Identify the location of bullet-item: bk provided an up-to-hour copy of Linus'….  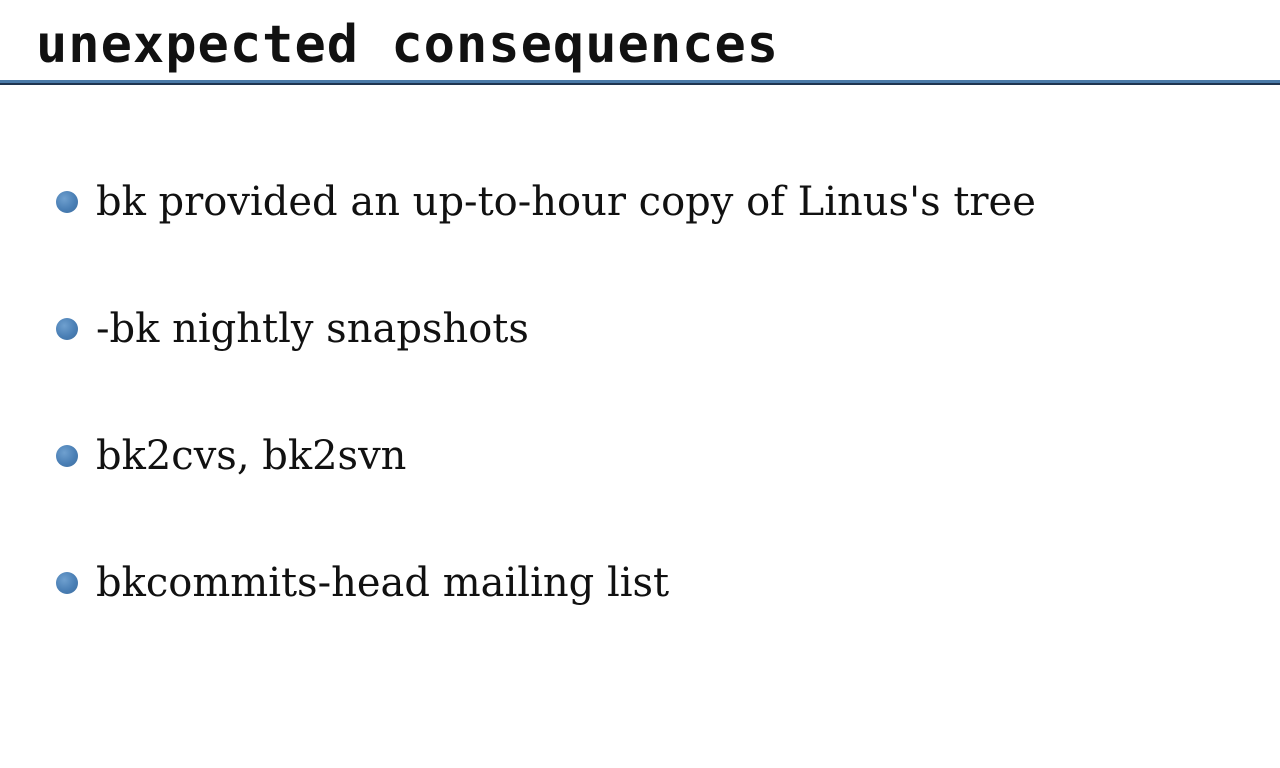
(546, 202).